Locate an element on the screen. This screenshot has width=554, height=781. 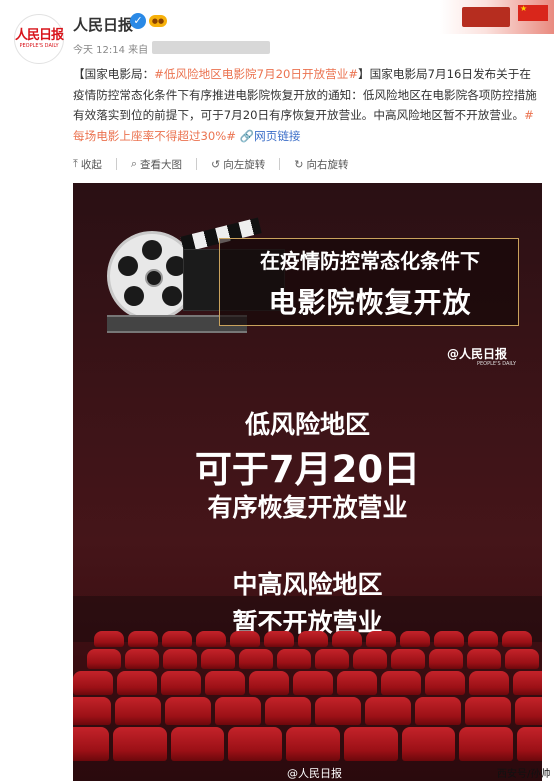
account-name: 人民日报 is located at coordinates (103, 24).